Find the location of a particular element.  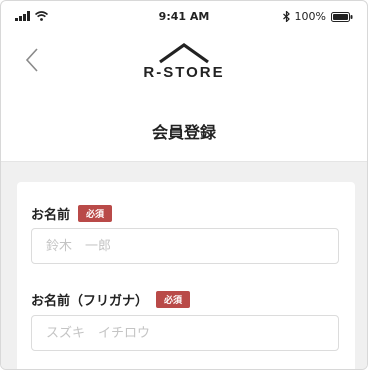

furigana-input is located at coordinates (185, 333).